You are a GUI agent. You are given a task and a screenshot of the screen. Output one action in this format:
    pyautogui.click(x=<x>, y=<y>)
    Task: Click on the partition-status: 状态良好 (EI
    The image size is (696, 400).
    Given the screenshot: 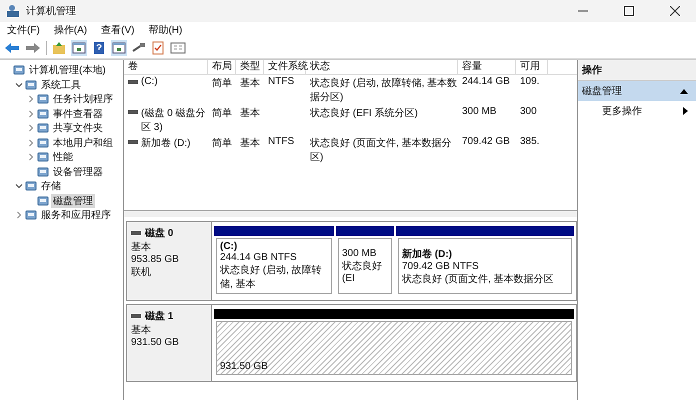 What is the action you would take?
    pyautogui.click(x=362, y=272)
    